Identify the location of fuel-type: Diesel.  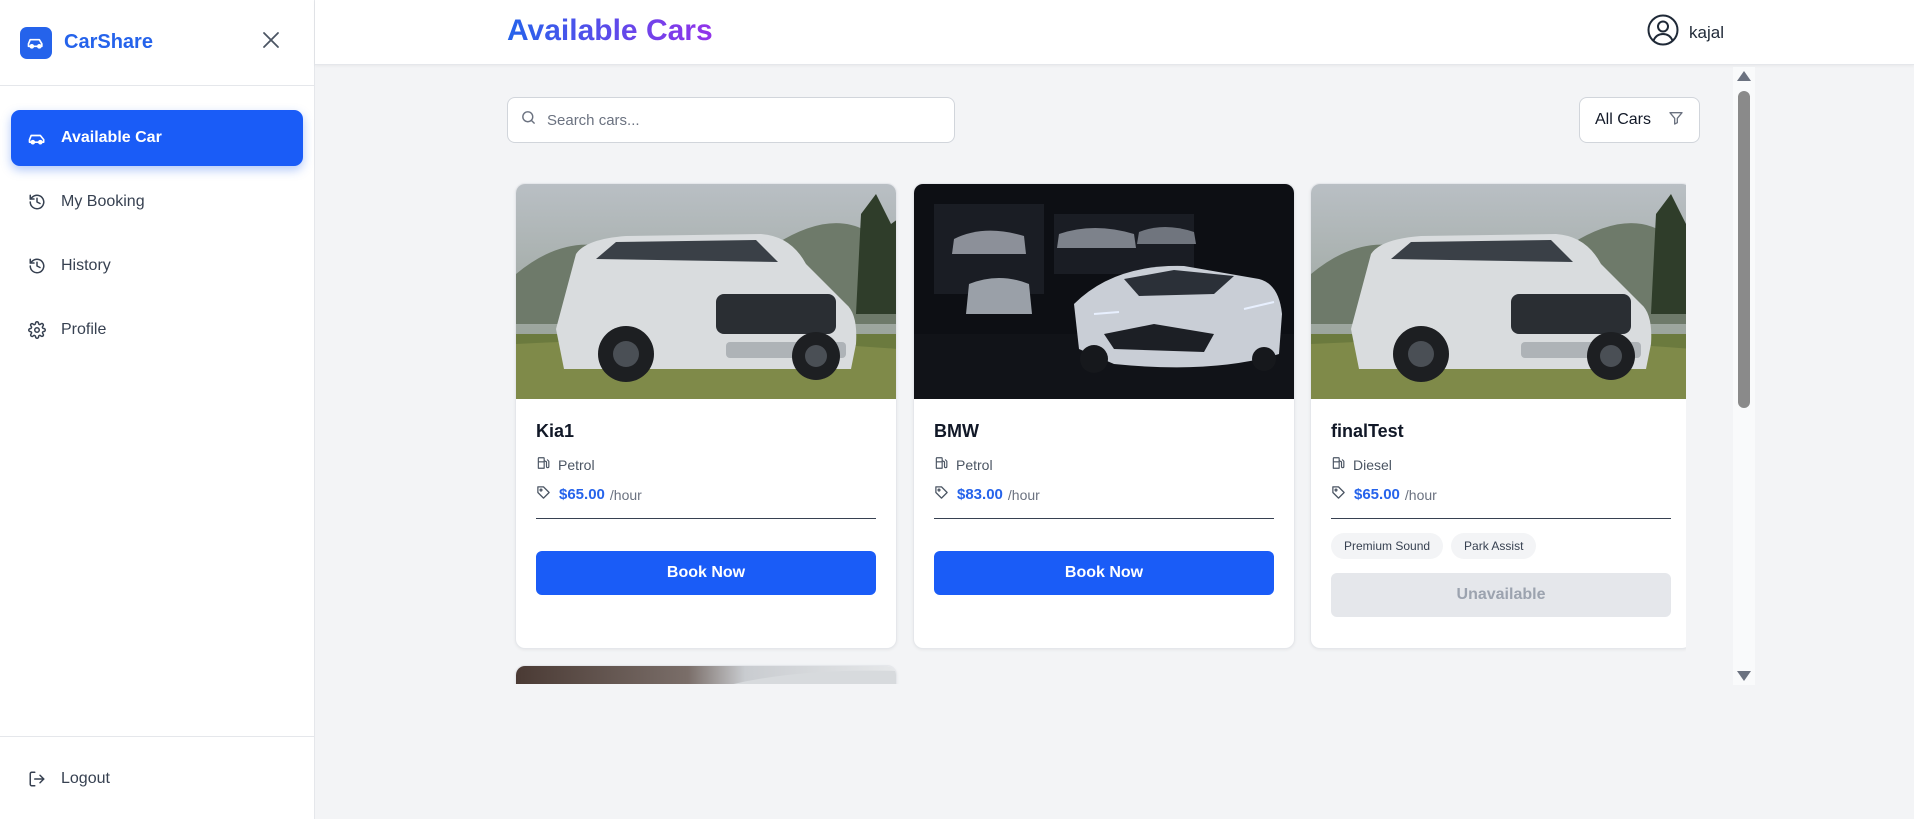
(1372, 464).